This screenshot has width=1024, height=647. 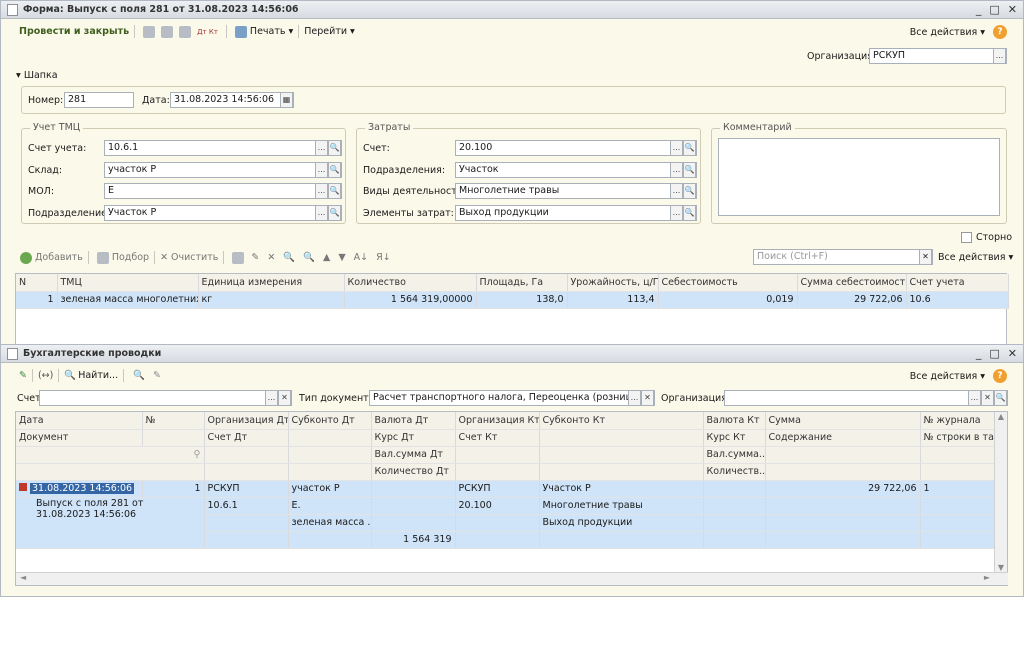 I want to click on uchet-dept-field: Участок Р ... 🔍, so click(x=223, y=213).